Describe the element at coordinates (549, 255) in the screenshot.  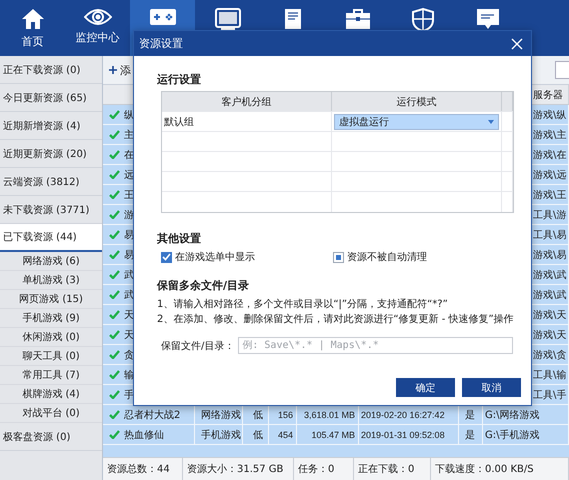
I see `table-cell-text: 游戏\易` at that location.